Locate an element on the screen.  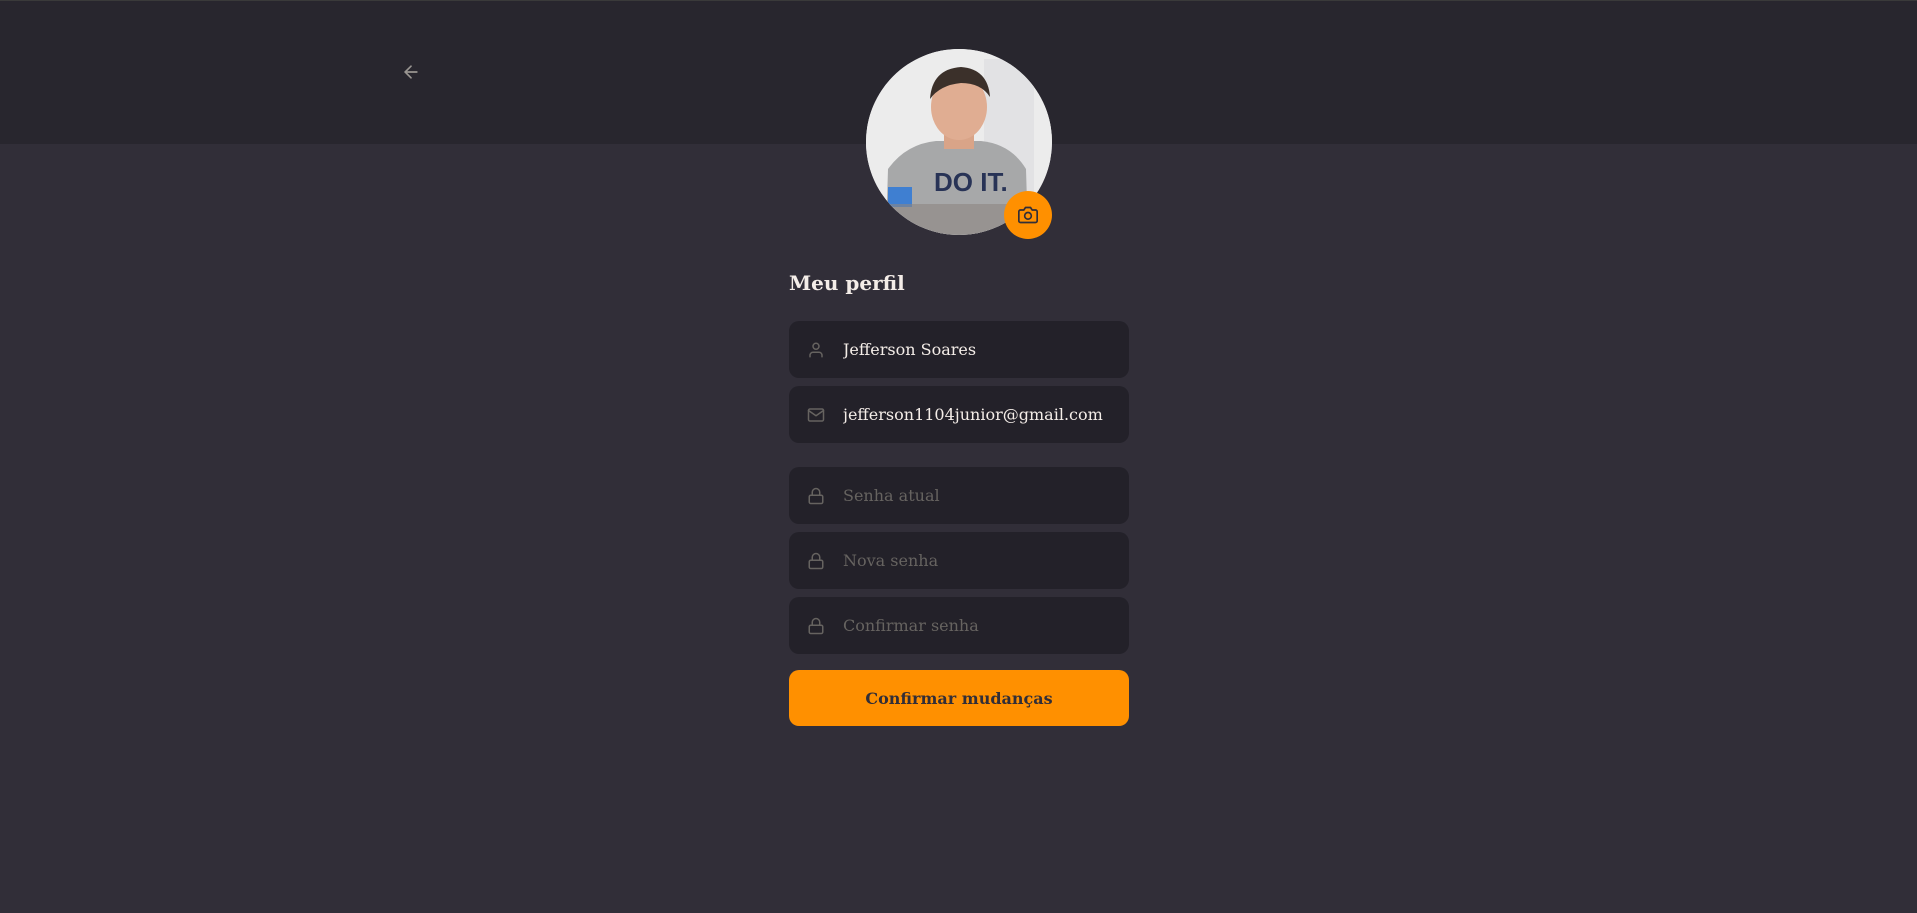
page-title: Meu perfil is located at coordinates (847, 283).